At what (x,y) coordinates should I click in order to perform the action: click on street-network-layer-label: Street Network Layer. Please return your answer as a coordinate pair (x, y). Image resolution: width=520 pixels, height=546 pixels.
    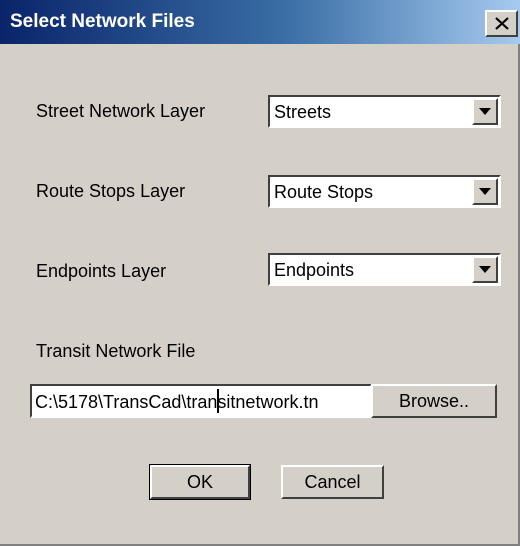
    Looking at the image, I should click on (121, 111).